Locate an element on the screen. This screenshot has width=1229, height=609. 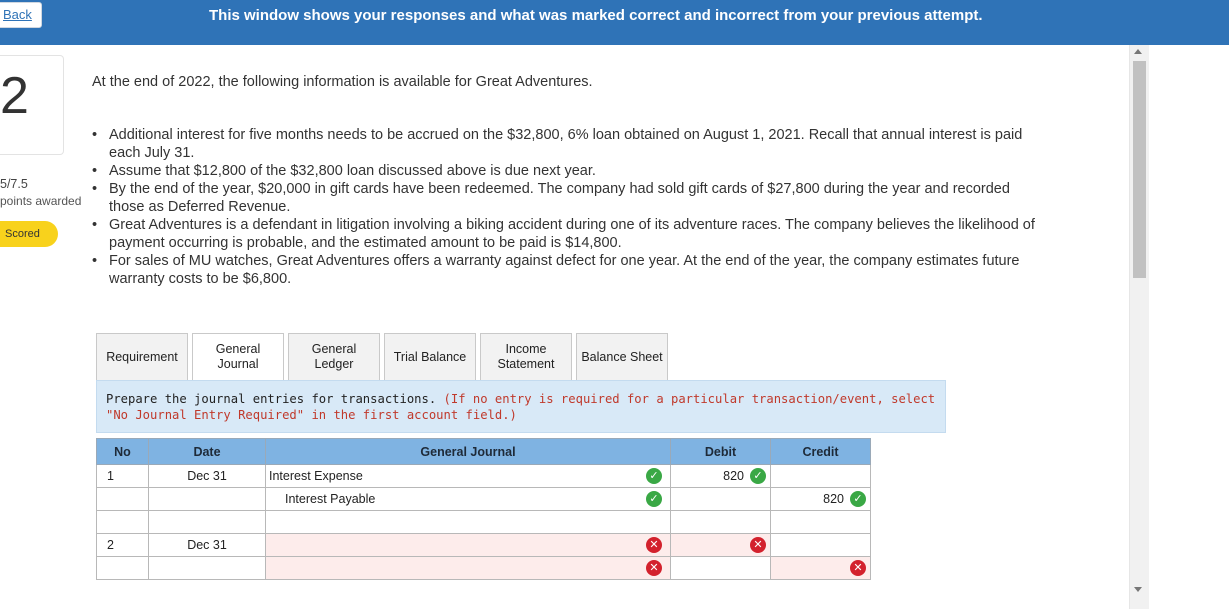
header-general-journal: General Journal is located at coordinates (468, 451).